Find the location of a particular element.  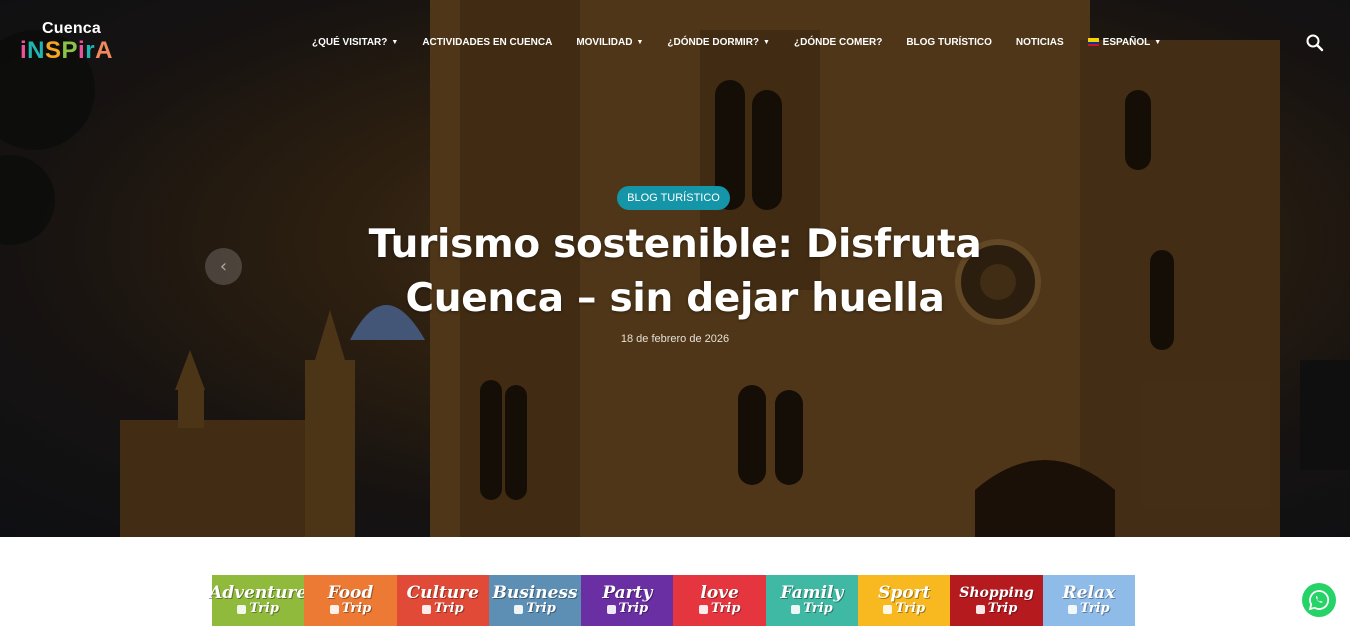

culture-icon is located at coordinates (426, 609).